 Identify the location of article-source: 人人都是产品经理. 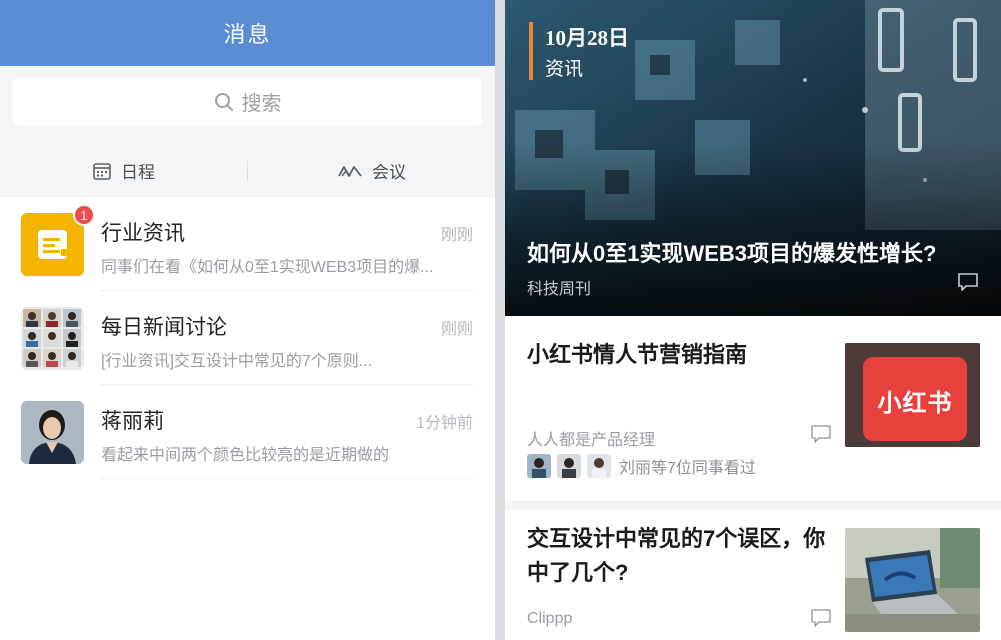
(591, 440).